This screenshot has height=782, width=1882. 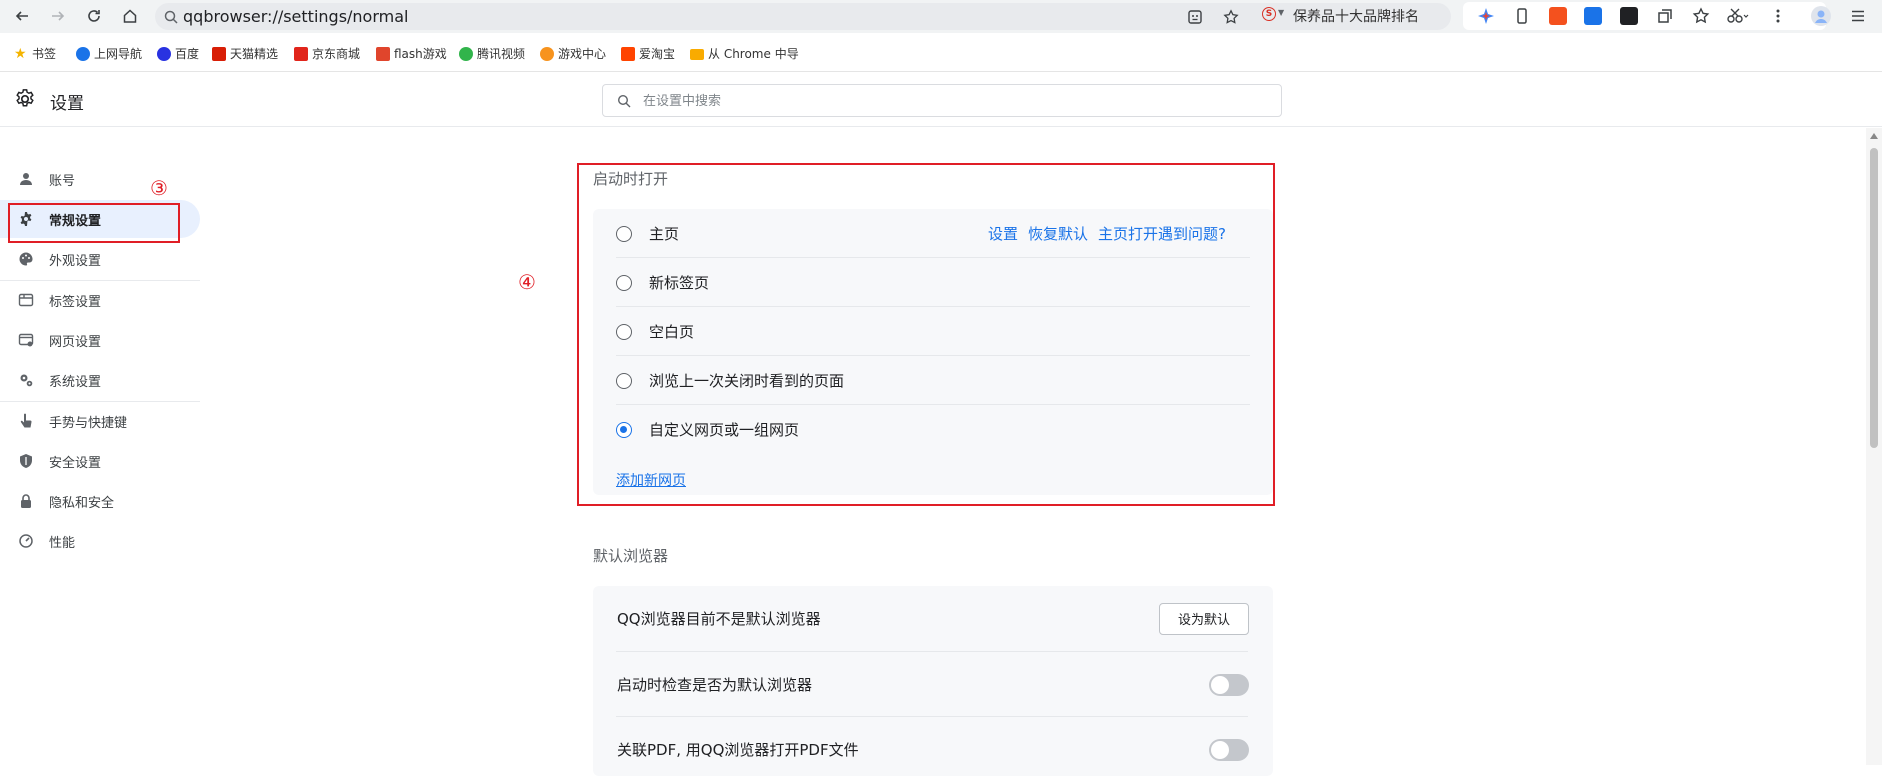 I want to click on speedometer-icon, so click(x=26, y=541).